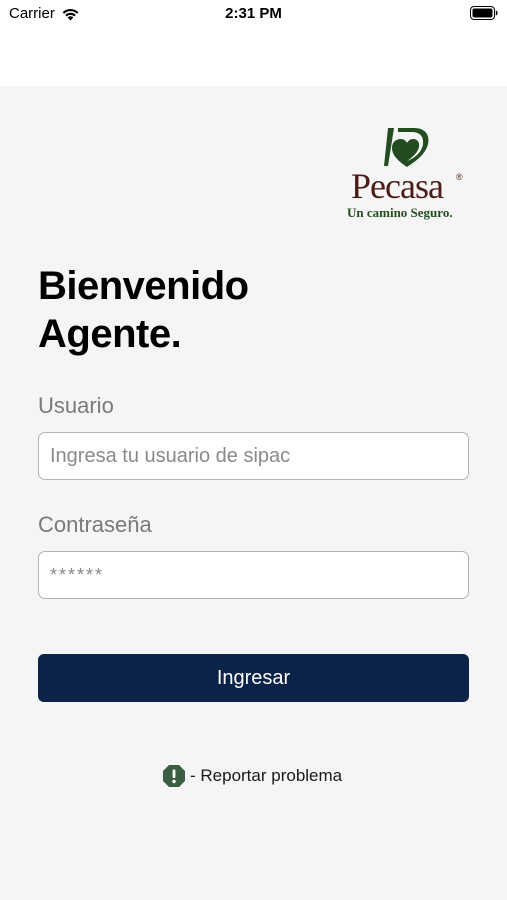 This screenshot has height=900, width=507. Describe the element at coordinates (406, 147) in the screenshot. I see `pecasa-logo-mark-icon` at that location.